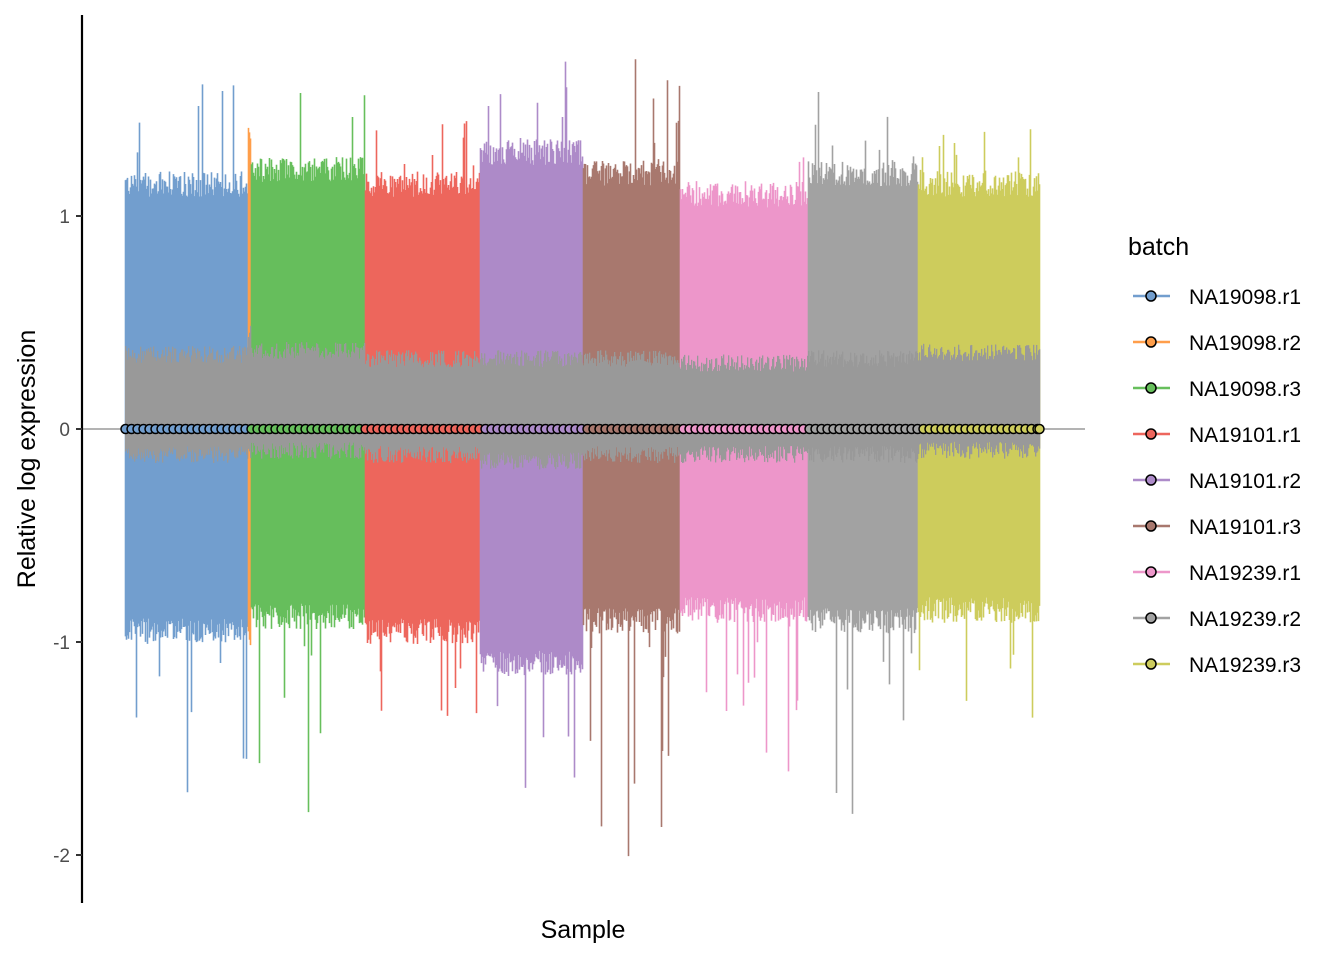 Image resolution: width=1344 pixels, height=960 pixels. I want to click on legend-item: NA19239.r2, so click(1217, 619).